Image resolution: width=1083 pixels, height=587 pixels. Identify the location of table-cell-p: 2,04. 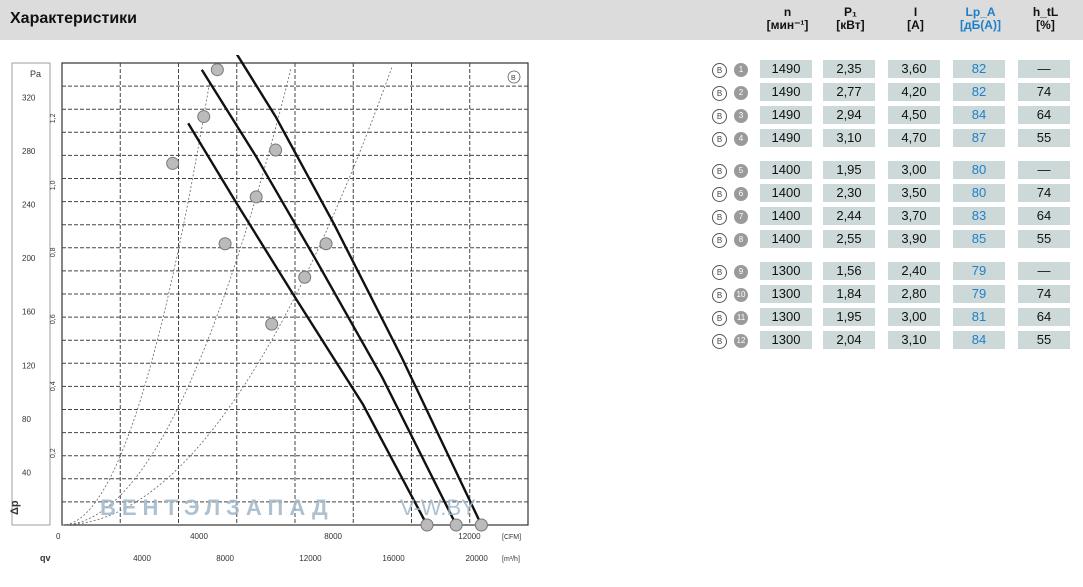
(849, 340).